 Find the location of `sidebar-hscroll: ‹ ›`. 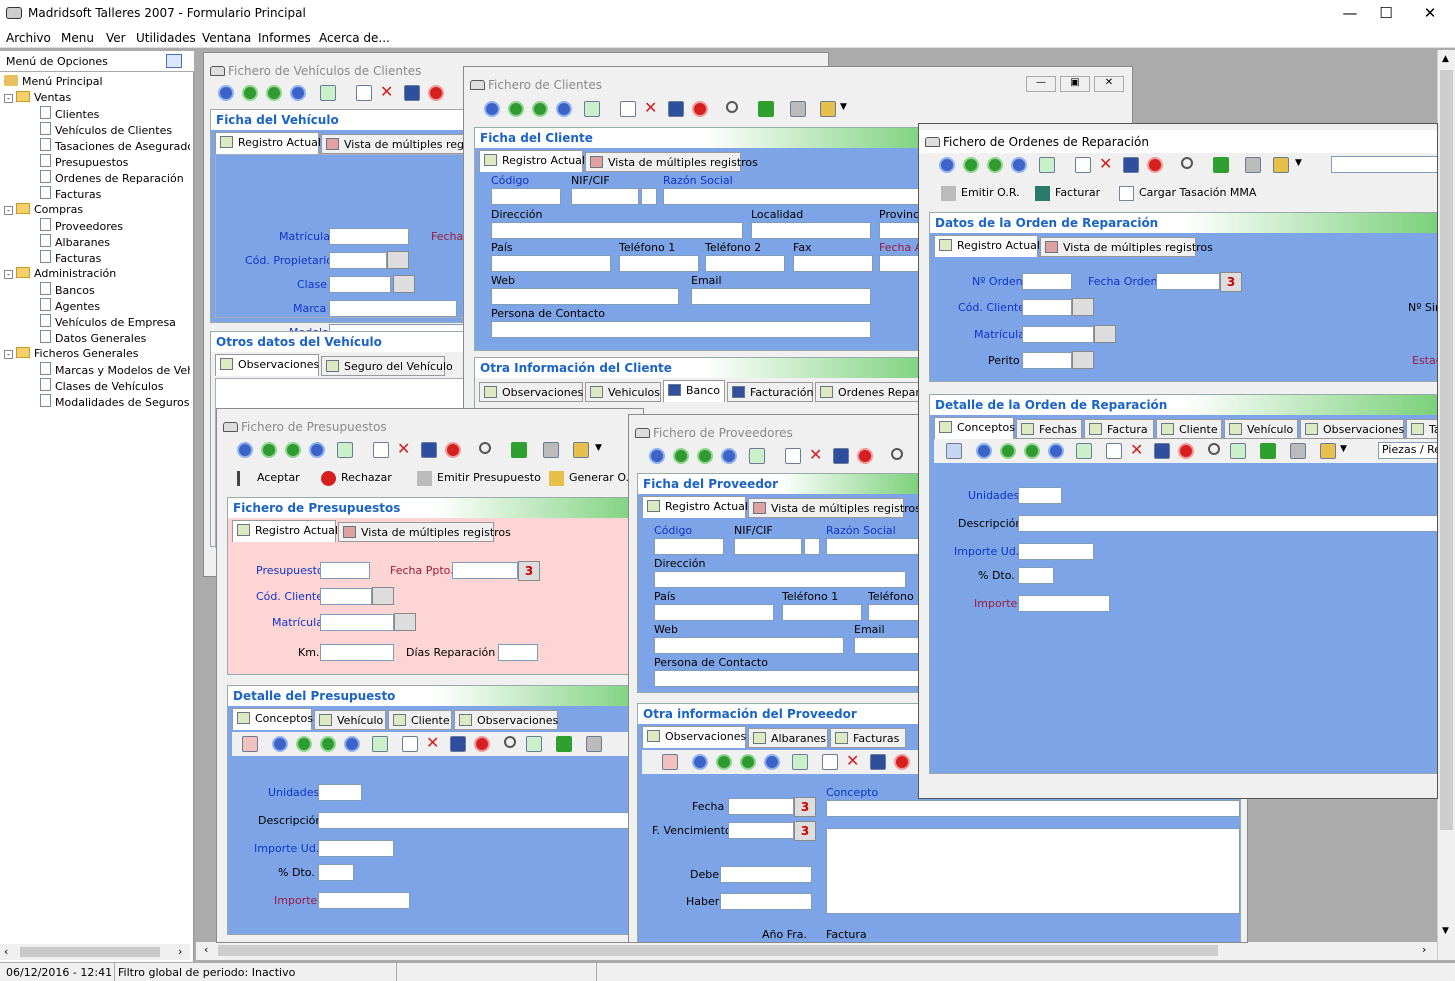

sidebar-hscroll: ‹ › is located at coordinates (95, 952).